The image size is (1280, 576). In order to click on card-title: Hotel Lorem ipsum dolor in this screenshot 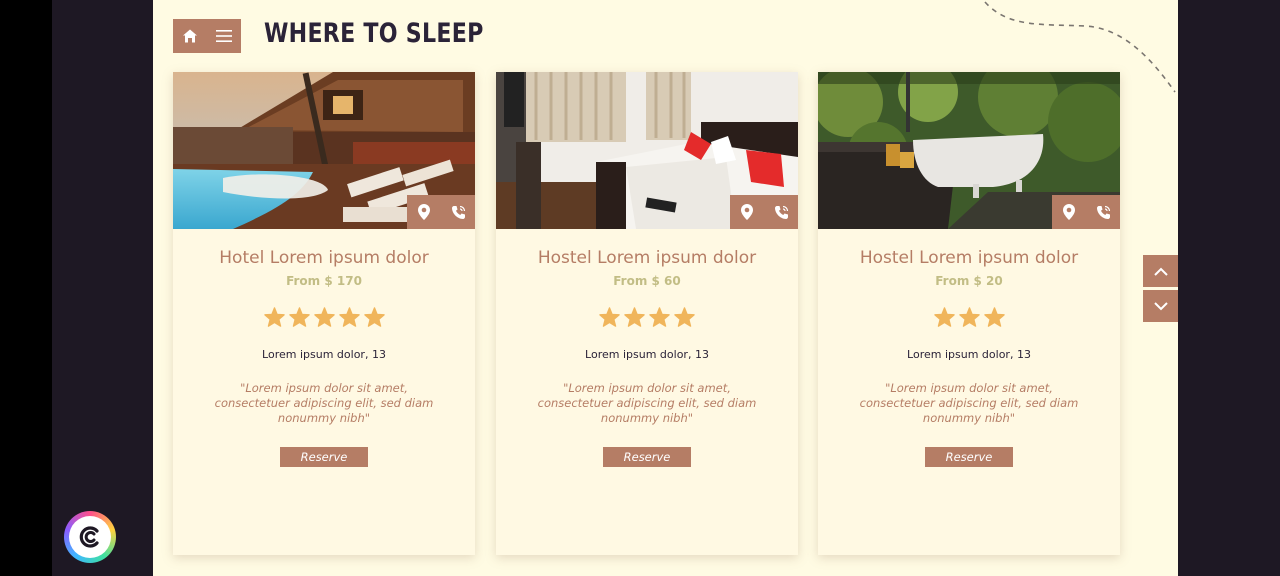, I will do `click(324, 258)`.